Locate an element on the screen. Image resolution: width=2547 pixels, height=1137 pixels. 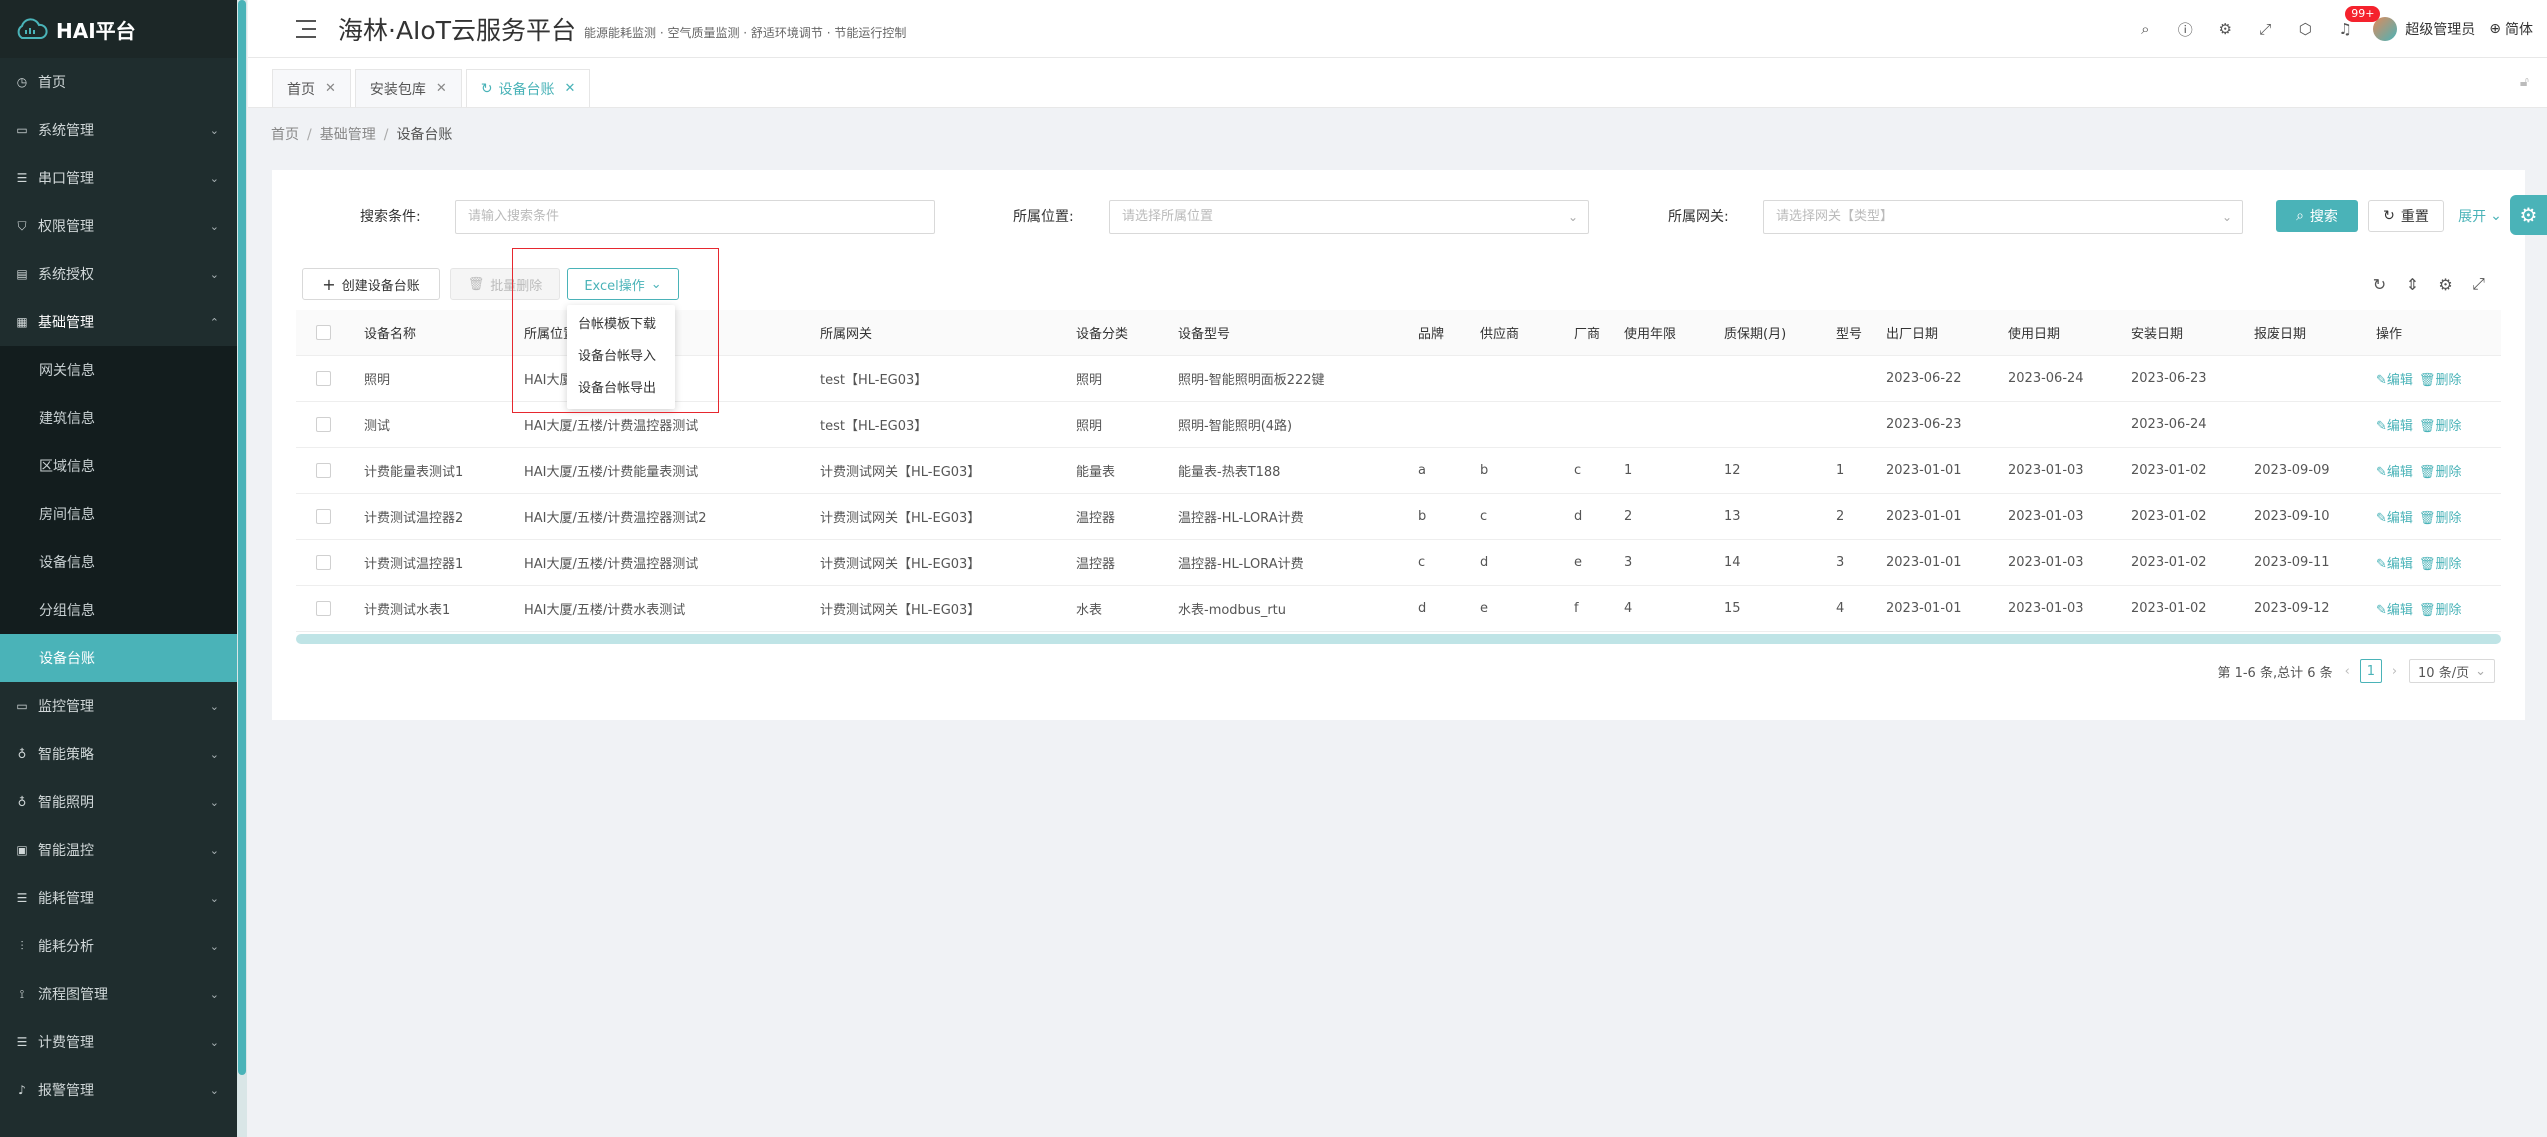
batch-delete-button: 🗑︎ 批量删除 is located at coordinates (505, 284).